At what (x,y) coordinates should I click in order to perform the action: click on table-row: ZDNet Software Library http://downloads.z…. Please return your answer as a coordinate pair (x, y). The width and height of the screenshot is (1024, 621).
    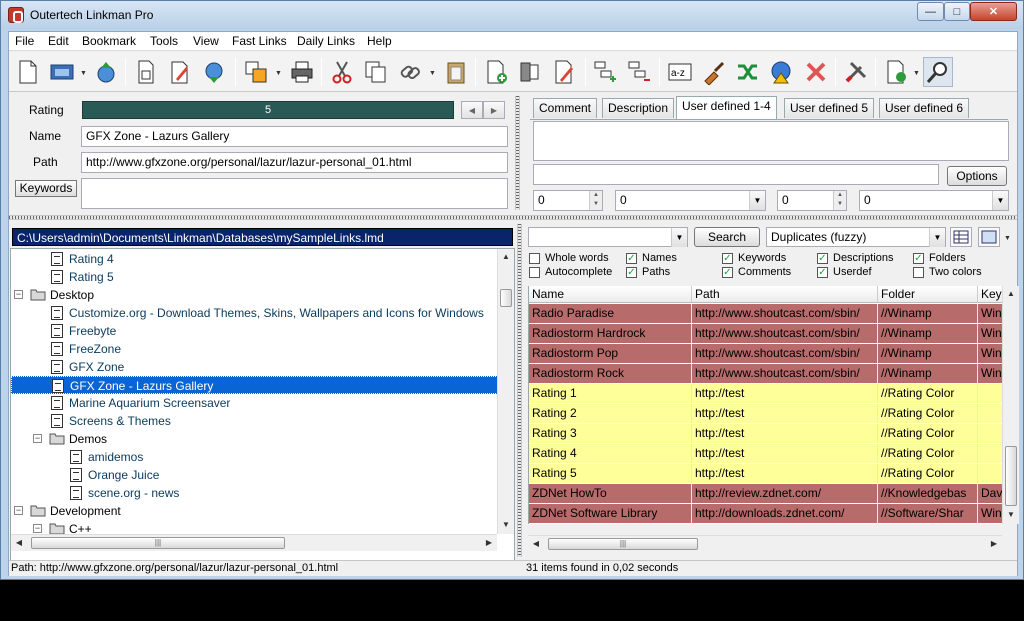
    Looking at the image, I should click on (765, 514).